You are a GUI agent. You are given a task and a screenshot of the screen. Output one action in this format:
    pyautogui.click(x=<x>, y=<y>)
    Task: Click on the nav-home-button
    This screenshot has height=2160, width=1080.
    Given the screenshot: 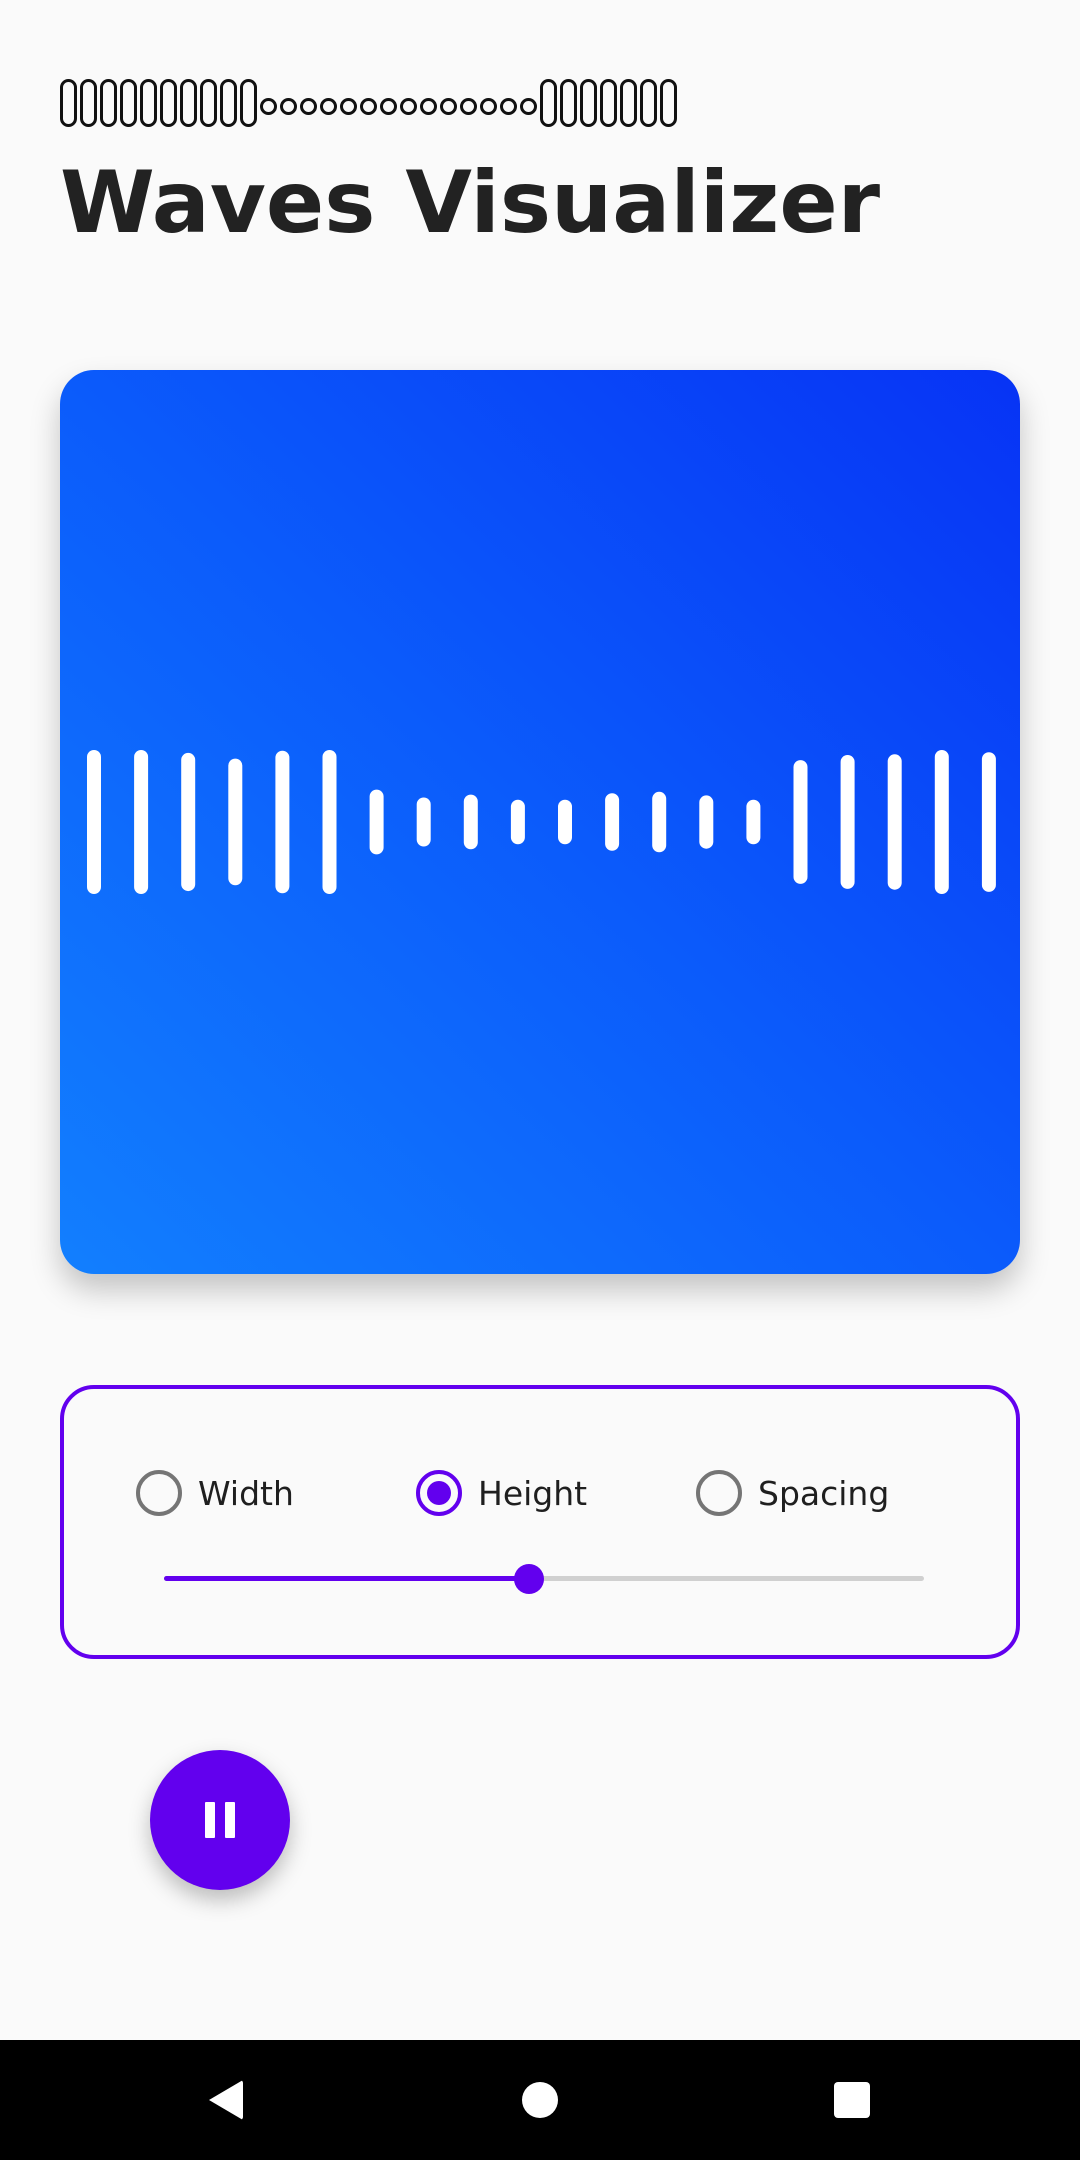 What is the action you would take?
    pyautogui.click(x=540, y=2100)
    